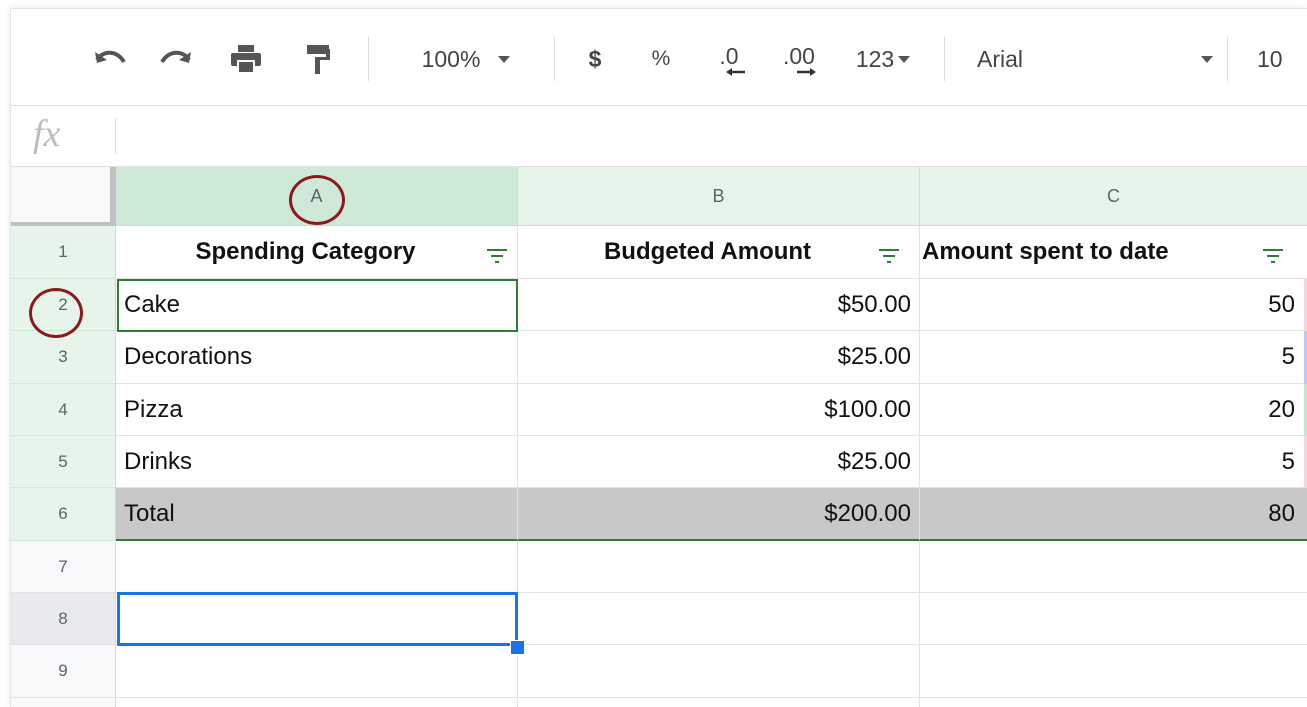 The width and height of the screenshot is (1307, 707). Describe the element at coordinates (806, 71) in the screenshot. I see `arrow-right-icon` at that location.